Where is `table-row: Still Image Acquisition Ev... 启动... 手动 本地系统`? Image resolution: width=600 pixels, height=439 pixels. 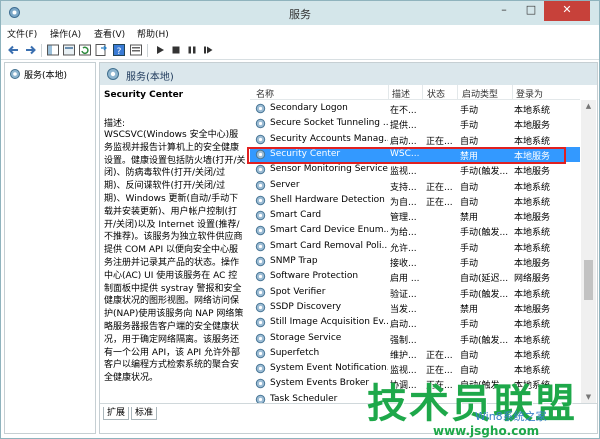
table-row: Still Image Acquisition Ev... 启动... 手动 本地系统 is located at coordinates (415, 322).